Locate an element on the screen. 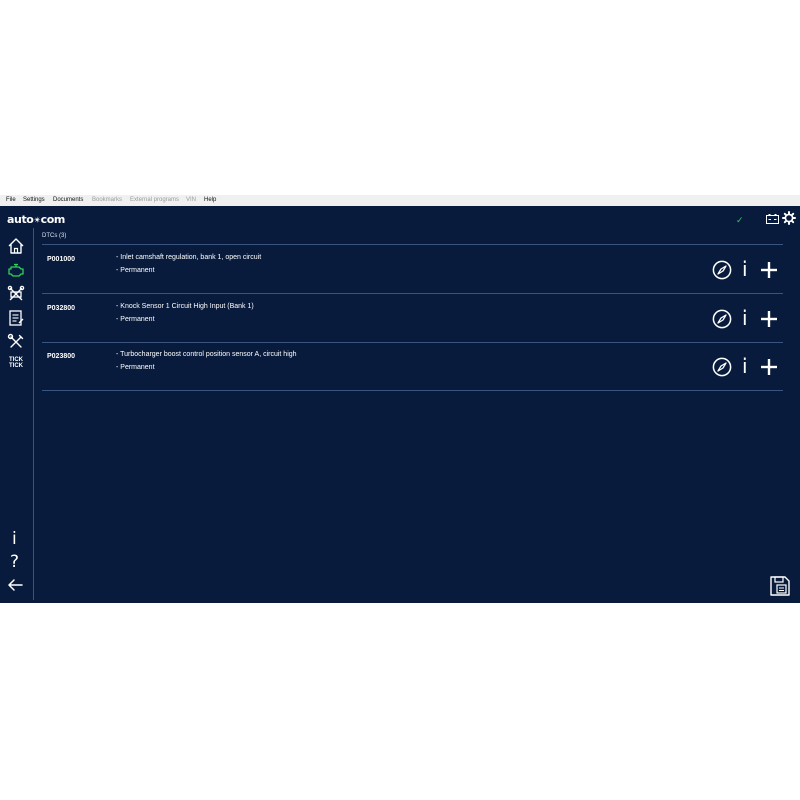  wrench-screwdriver-icon is located at coordinates (16, 342).